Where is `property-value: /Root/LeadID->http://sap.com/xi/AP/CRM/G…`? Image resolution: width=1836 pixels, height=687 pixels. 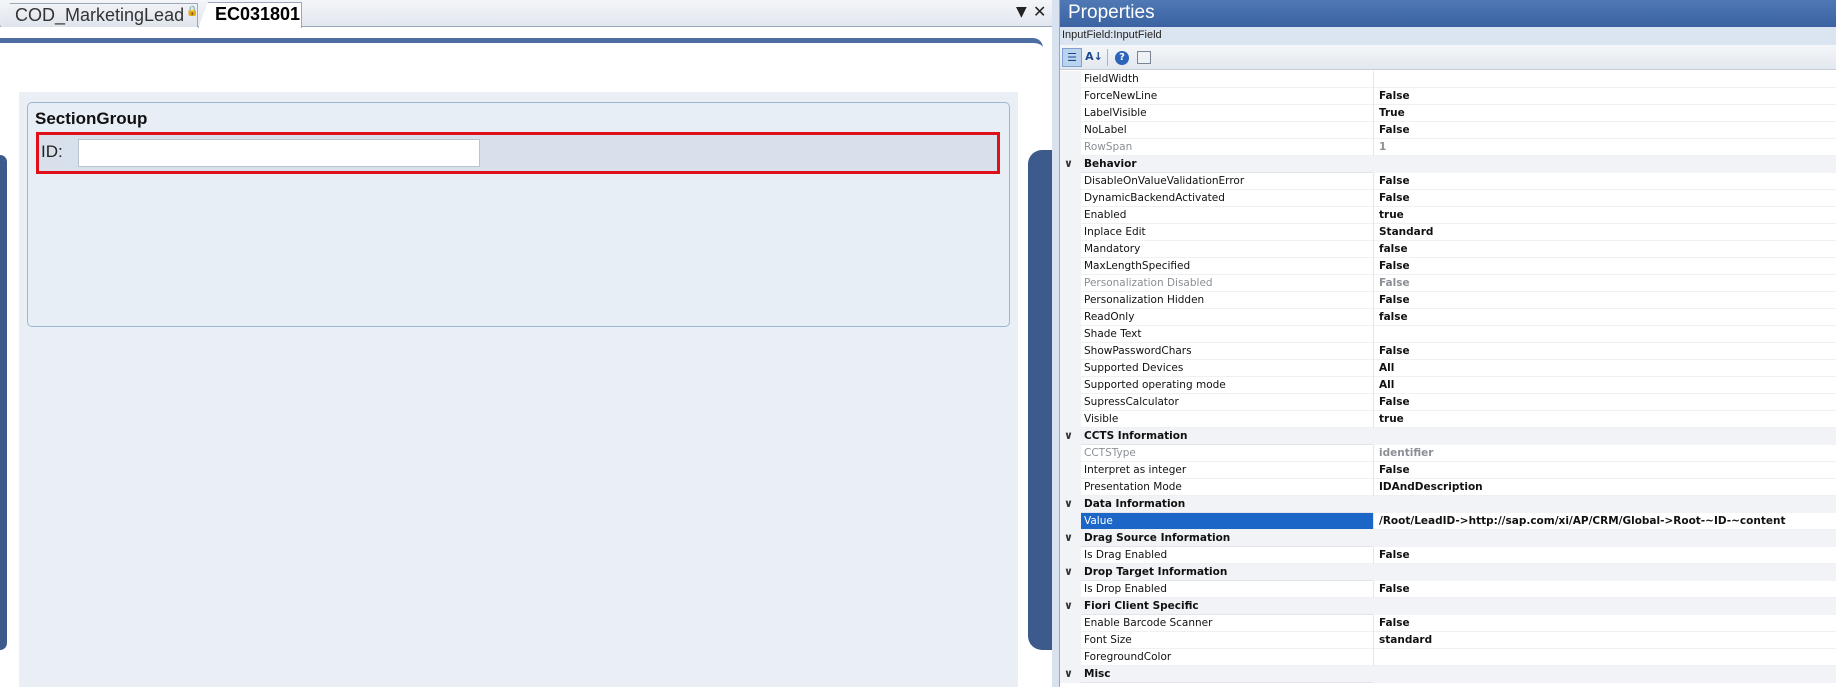
property-value: /Root/LeadID->http://sap.com/xi/AP/CRM/G… is located at coordinates (1604, 521).